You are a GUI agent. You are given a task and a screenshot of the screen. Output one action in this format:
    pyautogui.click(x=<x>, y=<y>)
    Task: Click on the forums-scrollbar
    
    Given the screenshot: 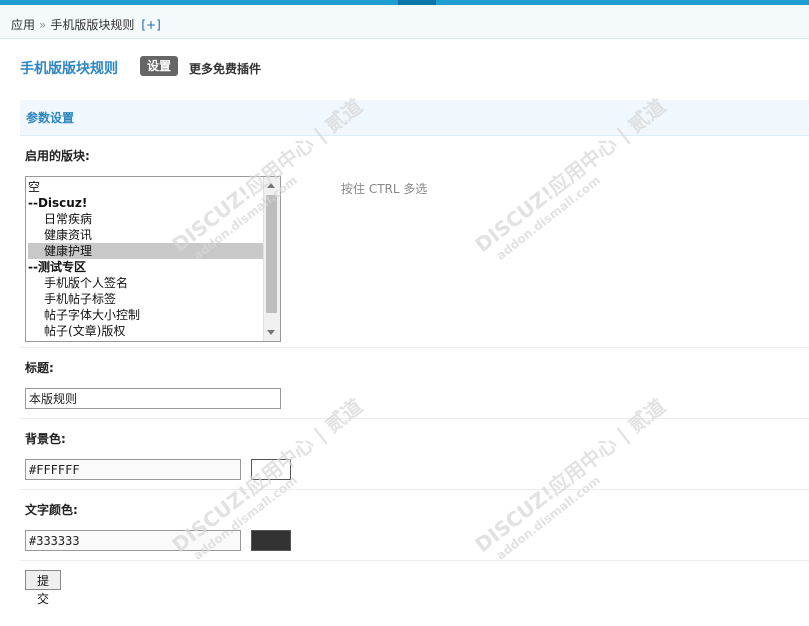 What is the action you would take?
    pyautogui.click(x=271, y=259)
    